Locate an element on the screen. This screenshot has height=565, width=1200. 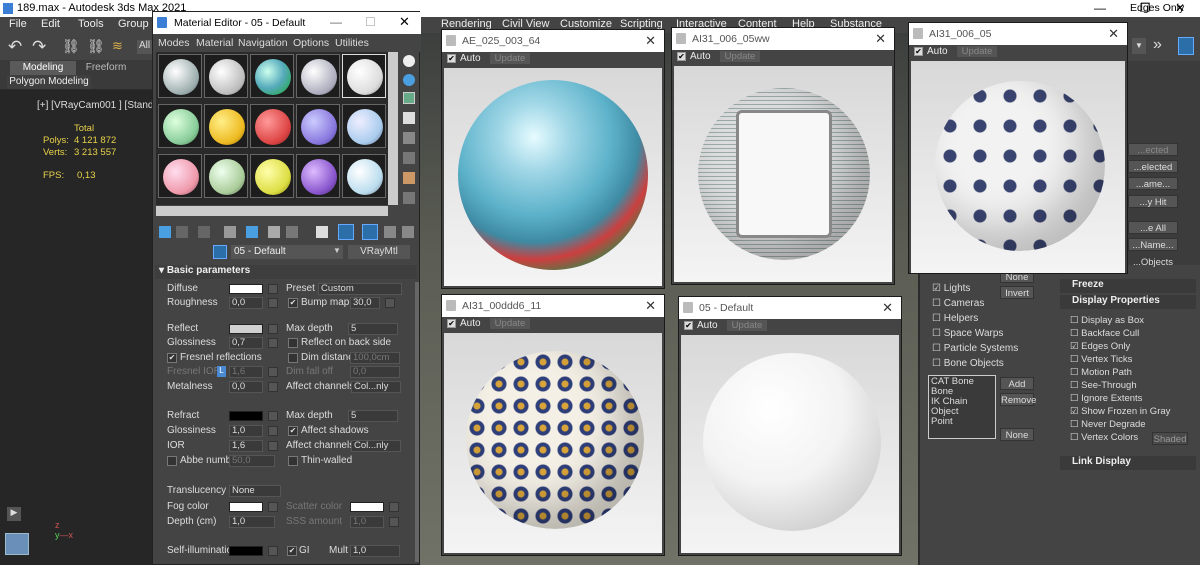
self-illum-color-swatch is located at coordinates (246, 551).